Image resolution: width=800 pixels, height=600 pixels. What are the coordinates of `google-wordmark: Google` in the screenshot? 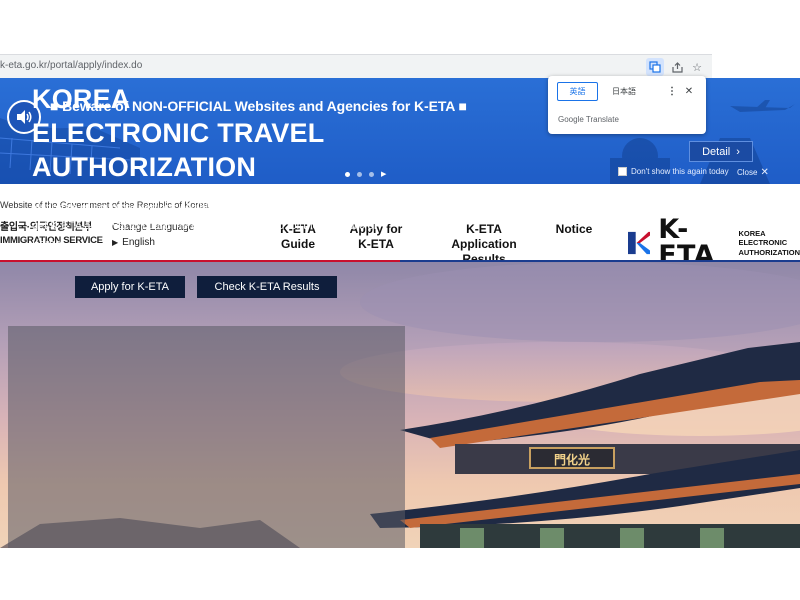 It's located at (571, 119).